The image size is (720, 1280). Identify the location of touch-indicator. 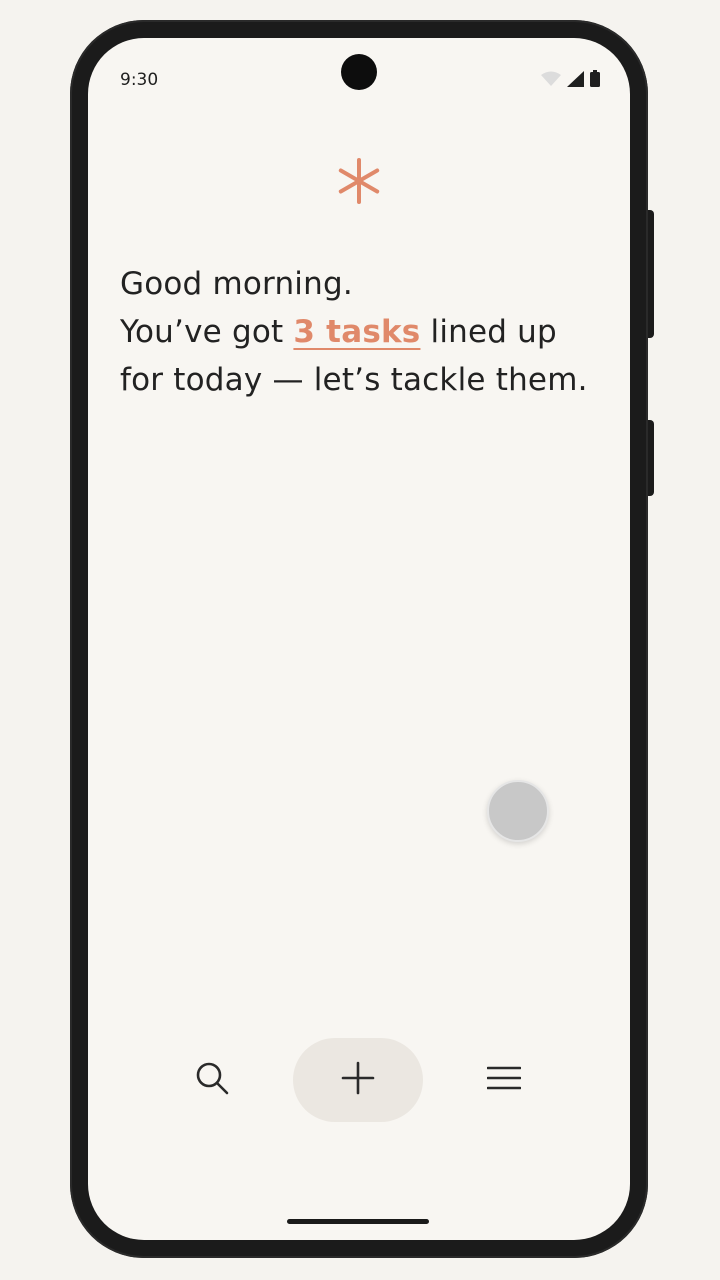
(518, 811).